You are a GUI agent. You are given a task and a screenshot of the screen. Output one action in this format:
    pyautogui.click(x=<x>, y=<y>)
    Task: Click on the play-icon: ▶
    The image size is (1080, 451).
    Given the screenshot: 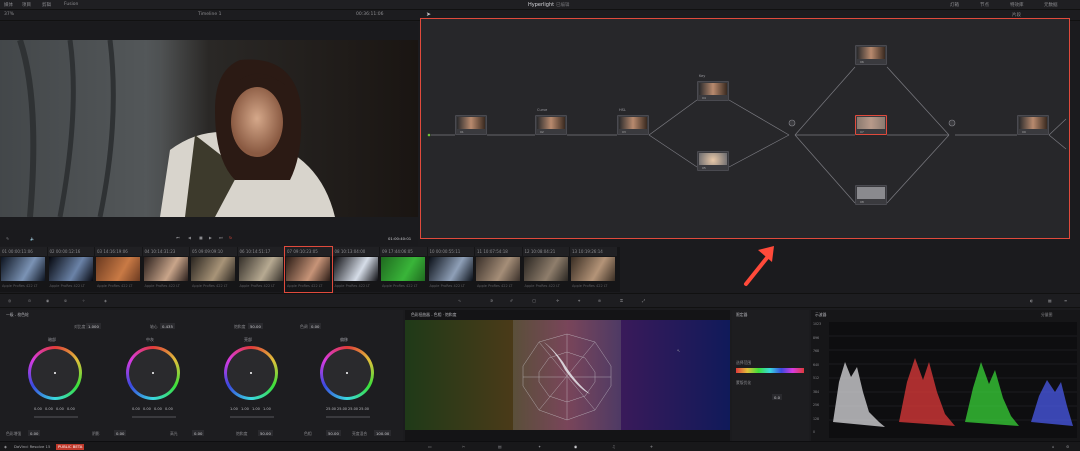 What is the action you would take?
    pyautogui.click(x=210, y=237)
    